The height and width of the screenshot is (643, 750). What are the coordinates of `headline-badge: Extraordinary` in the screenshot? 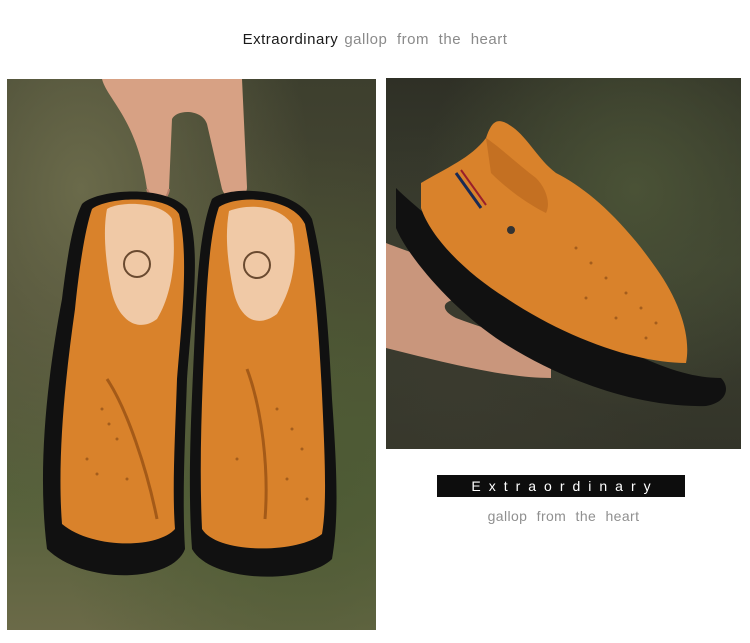 It's located at (561, 486).